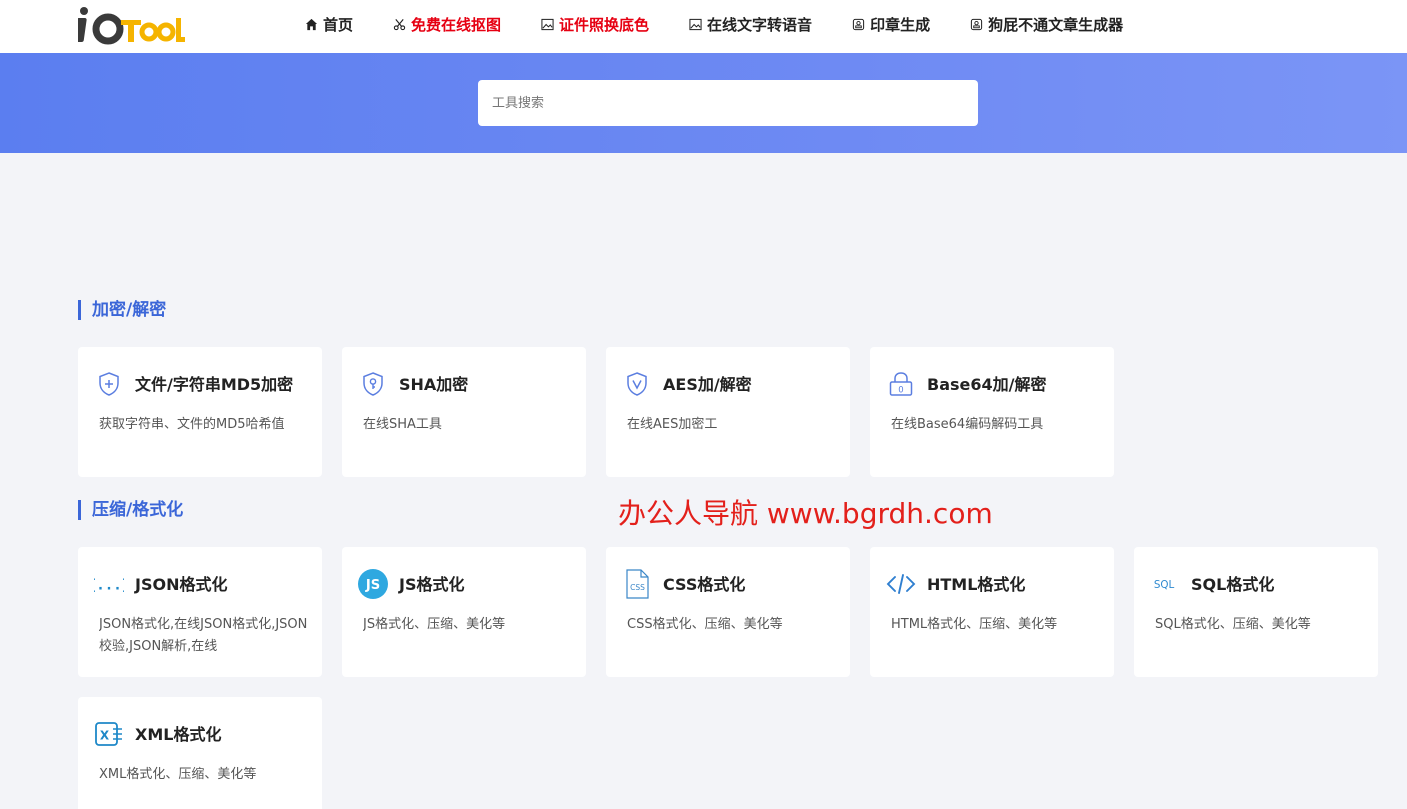 This screenshot has height=809, width=1407. I want to click on tool-card-desc: XML格式化、压缩、美化等, so click(178, 774).